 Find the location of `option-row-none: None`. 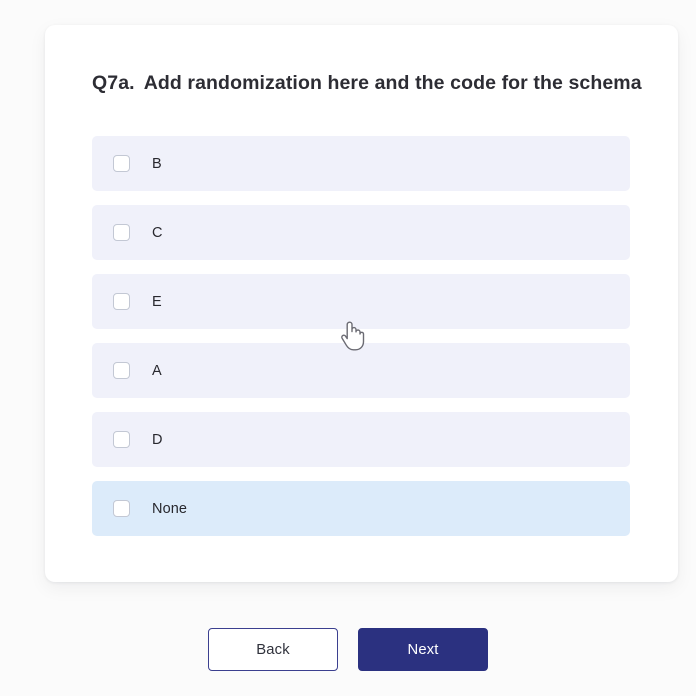

option-row-none: None is located at coordinates (361, 508).